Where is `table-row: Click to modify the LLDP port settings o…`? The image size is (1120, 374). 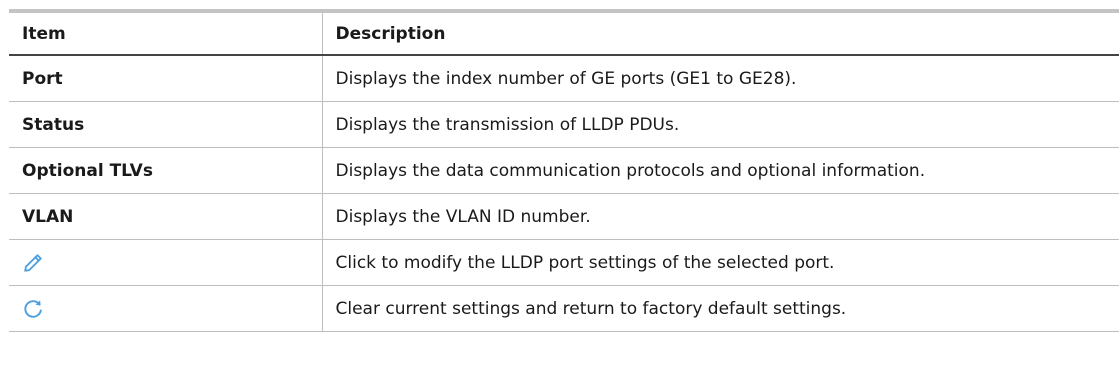 table-row: Click to modify the LLDP port settings o… is located at coordinates (564, 262).